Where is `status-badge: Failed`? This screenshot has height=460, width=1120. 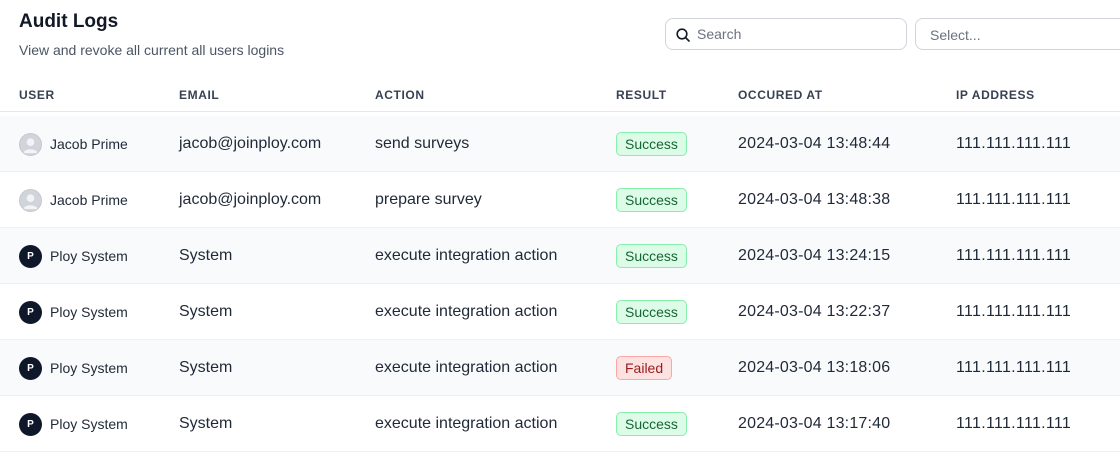
status-badge: Failed is located at coordinates (644, 368).